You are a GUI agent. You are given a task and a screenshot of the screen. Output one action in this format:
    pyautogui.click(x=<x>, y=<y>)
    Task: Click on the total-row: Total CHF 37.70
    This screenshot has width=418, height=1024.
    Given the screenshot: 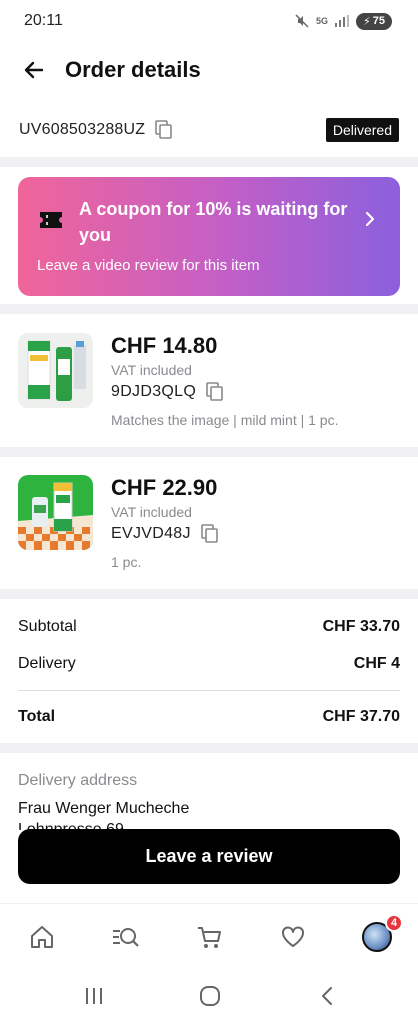 What is the action you would take?
    pyautogui.click(x=209, y=717)
    